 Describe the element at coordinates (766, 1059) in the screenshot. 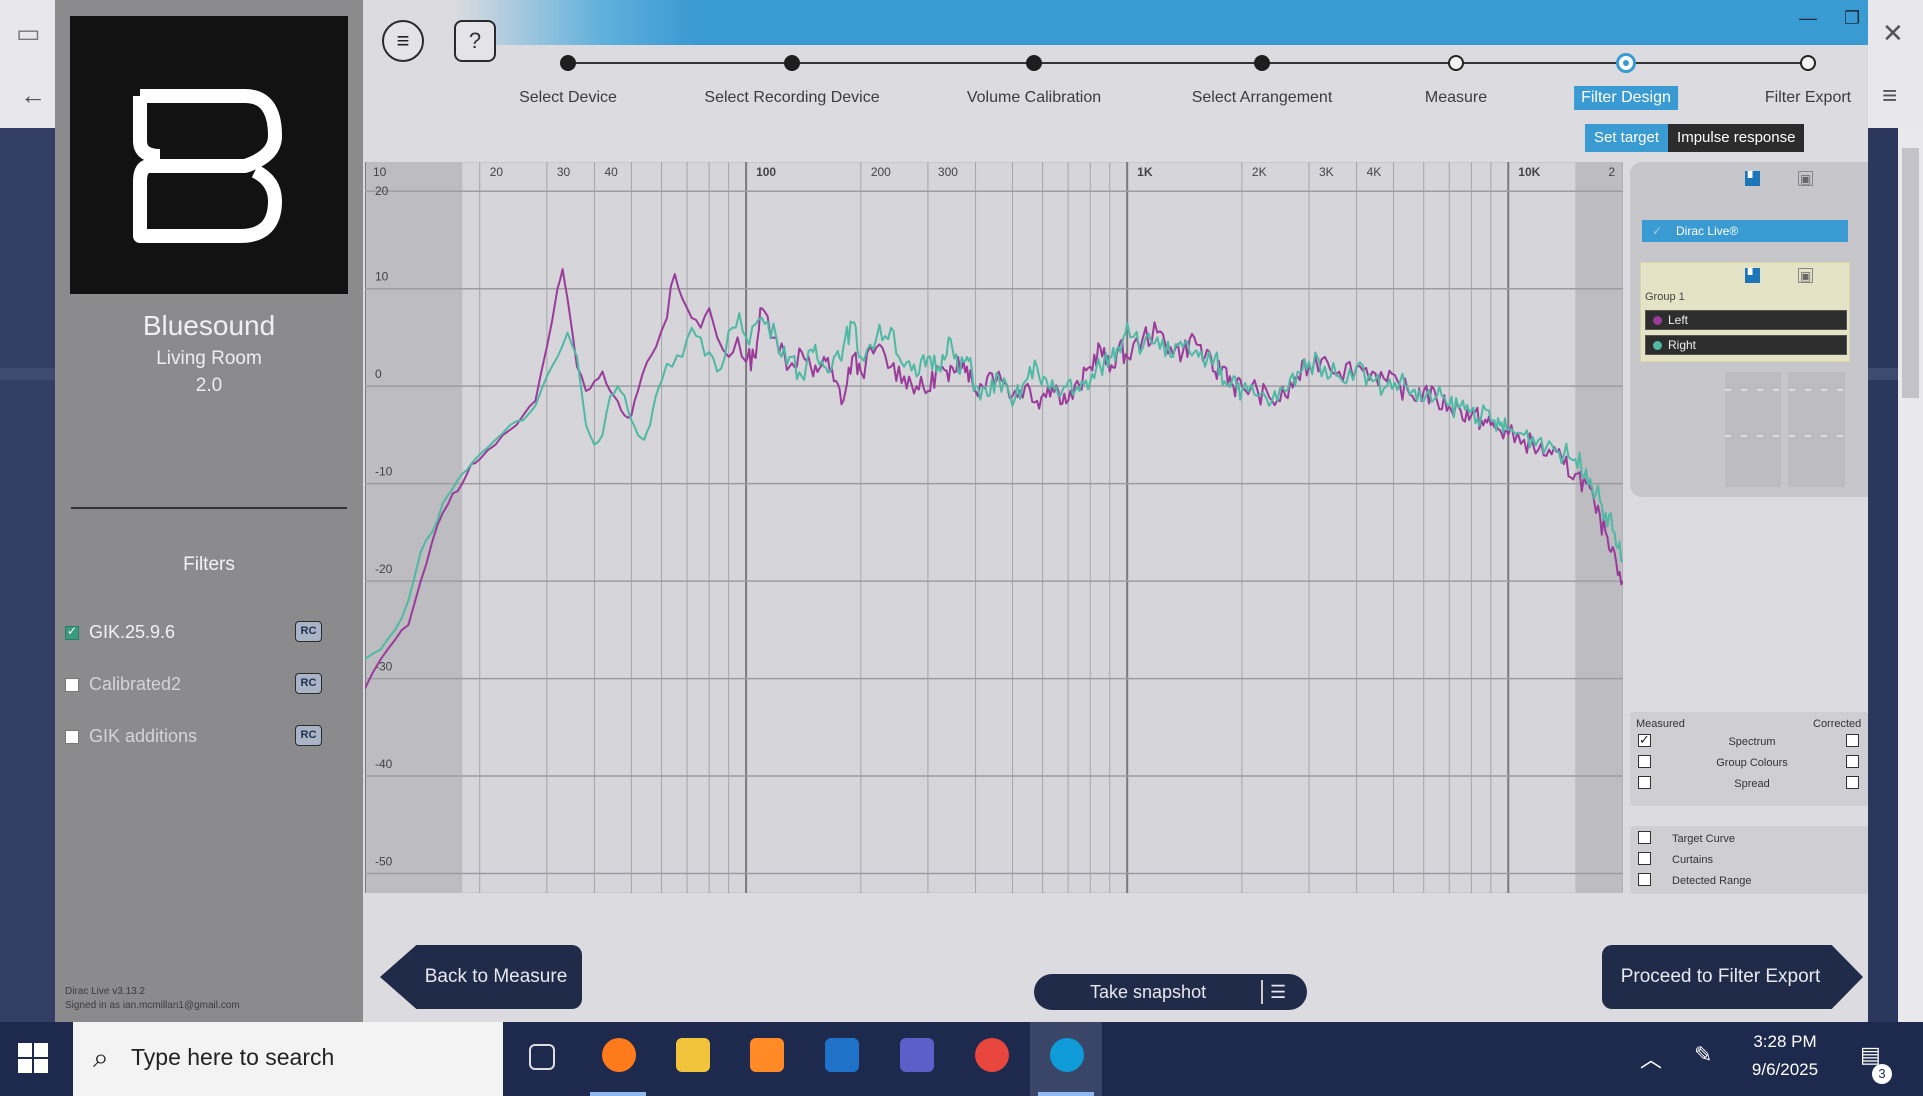

I see `sublime-text-icon` at that location.